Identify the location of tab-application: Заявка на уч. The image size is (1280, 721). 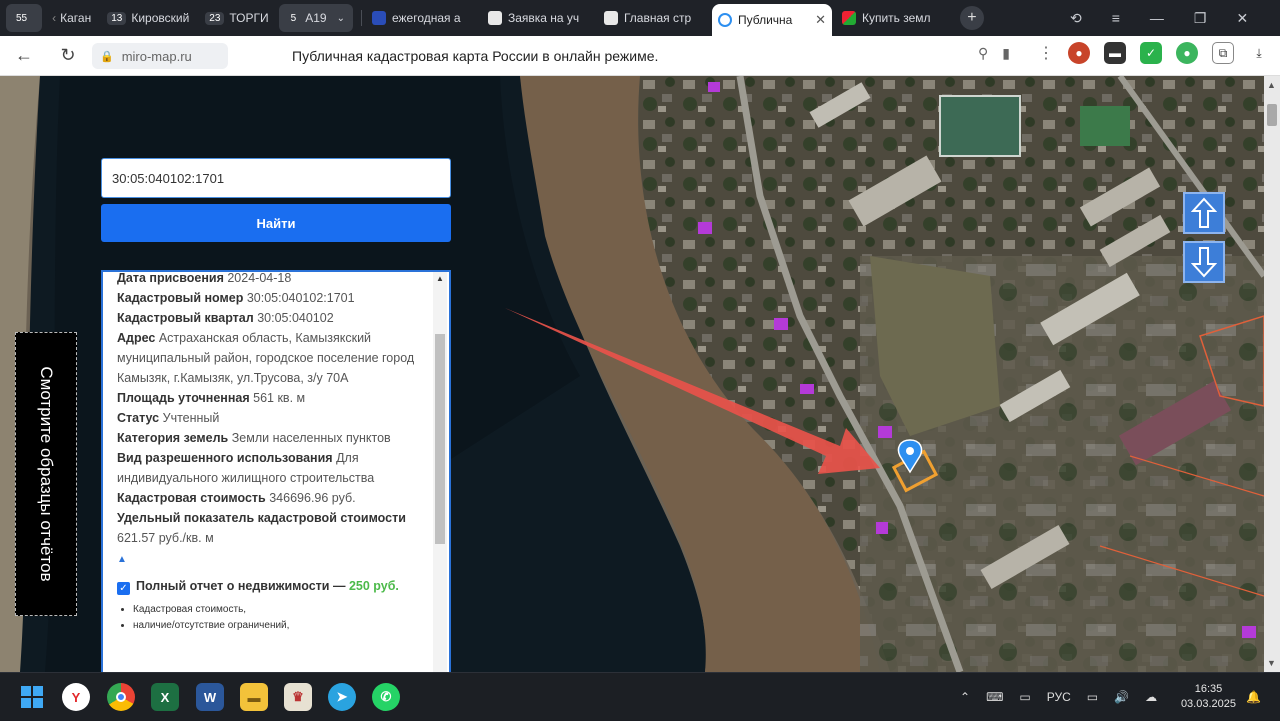
(538, 18).